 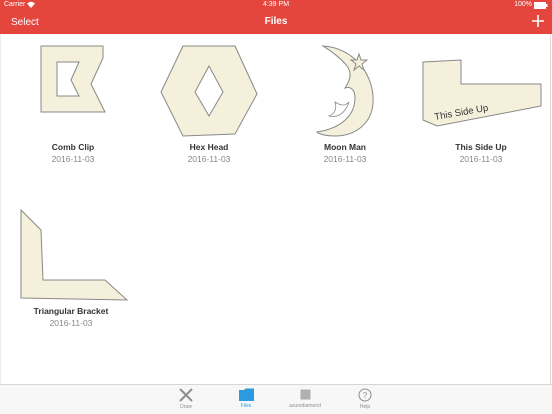 What do you see at coordinates (523, 4) in the screenshot?
I see `battery-percent: 100%` at bounding box center [523, 4].